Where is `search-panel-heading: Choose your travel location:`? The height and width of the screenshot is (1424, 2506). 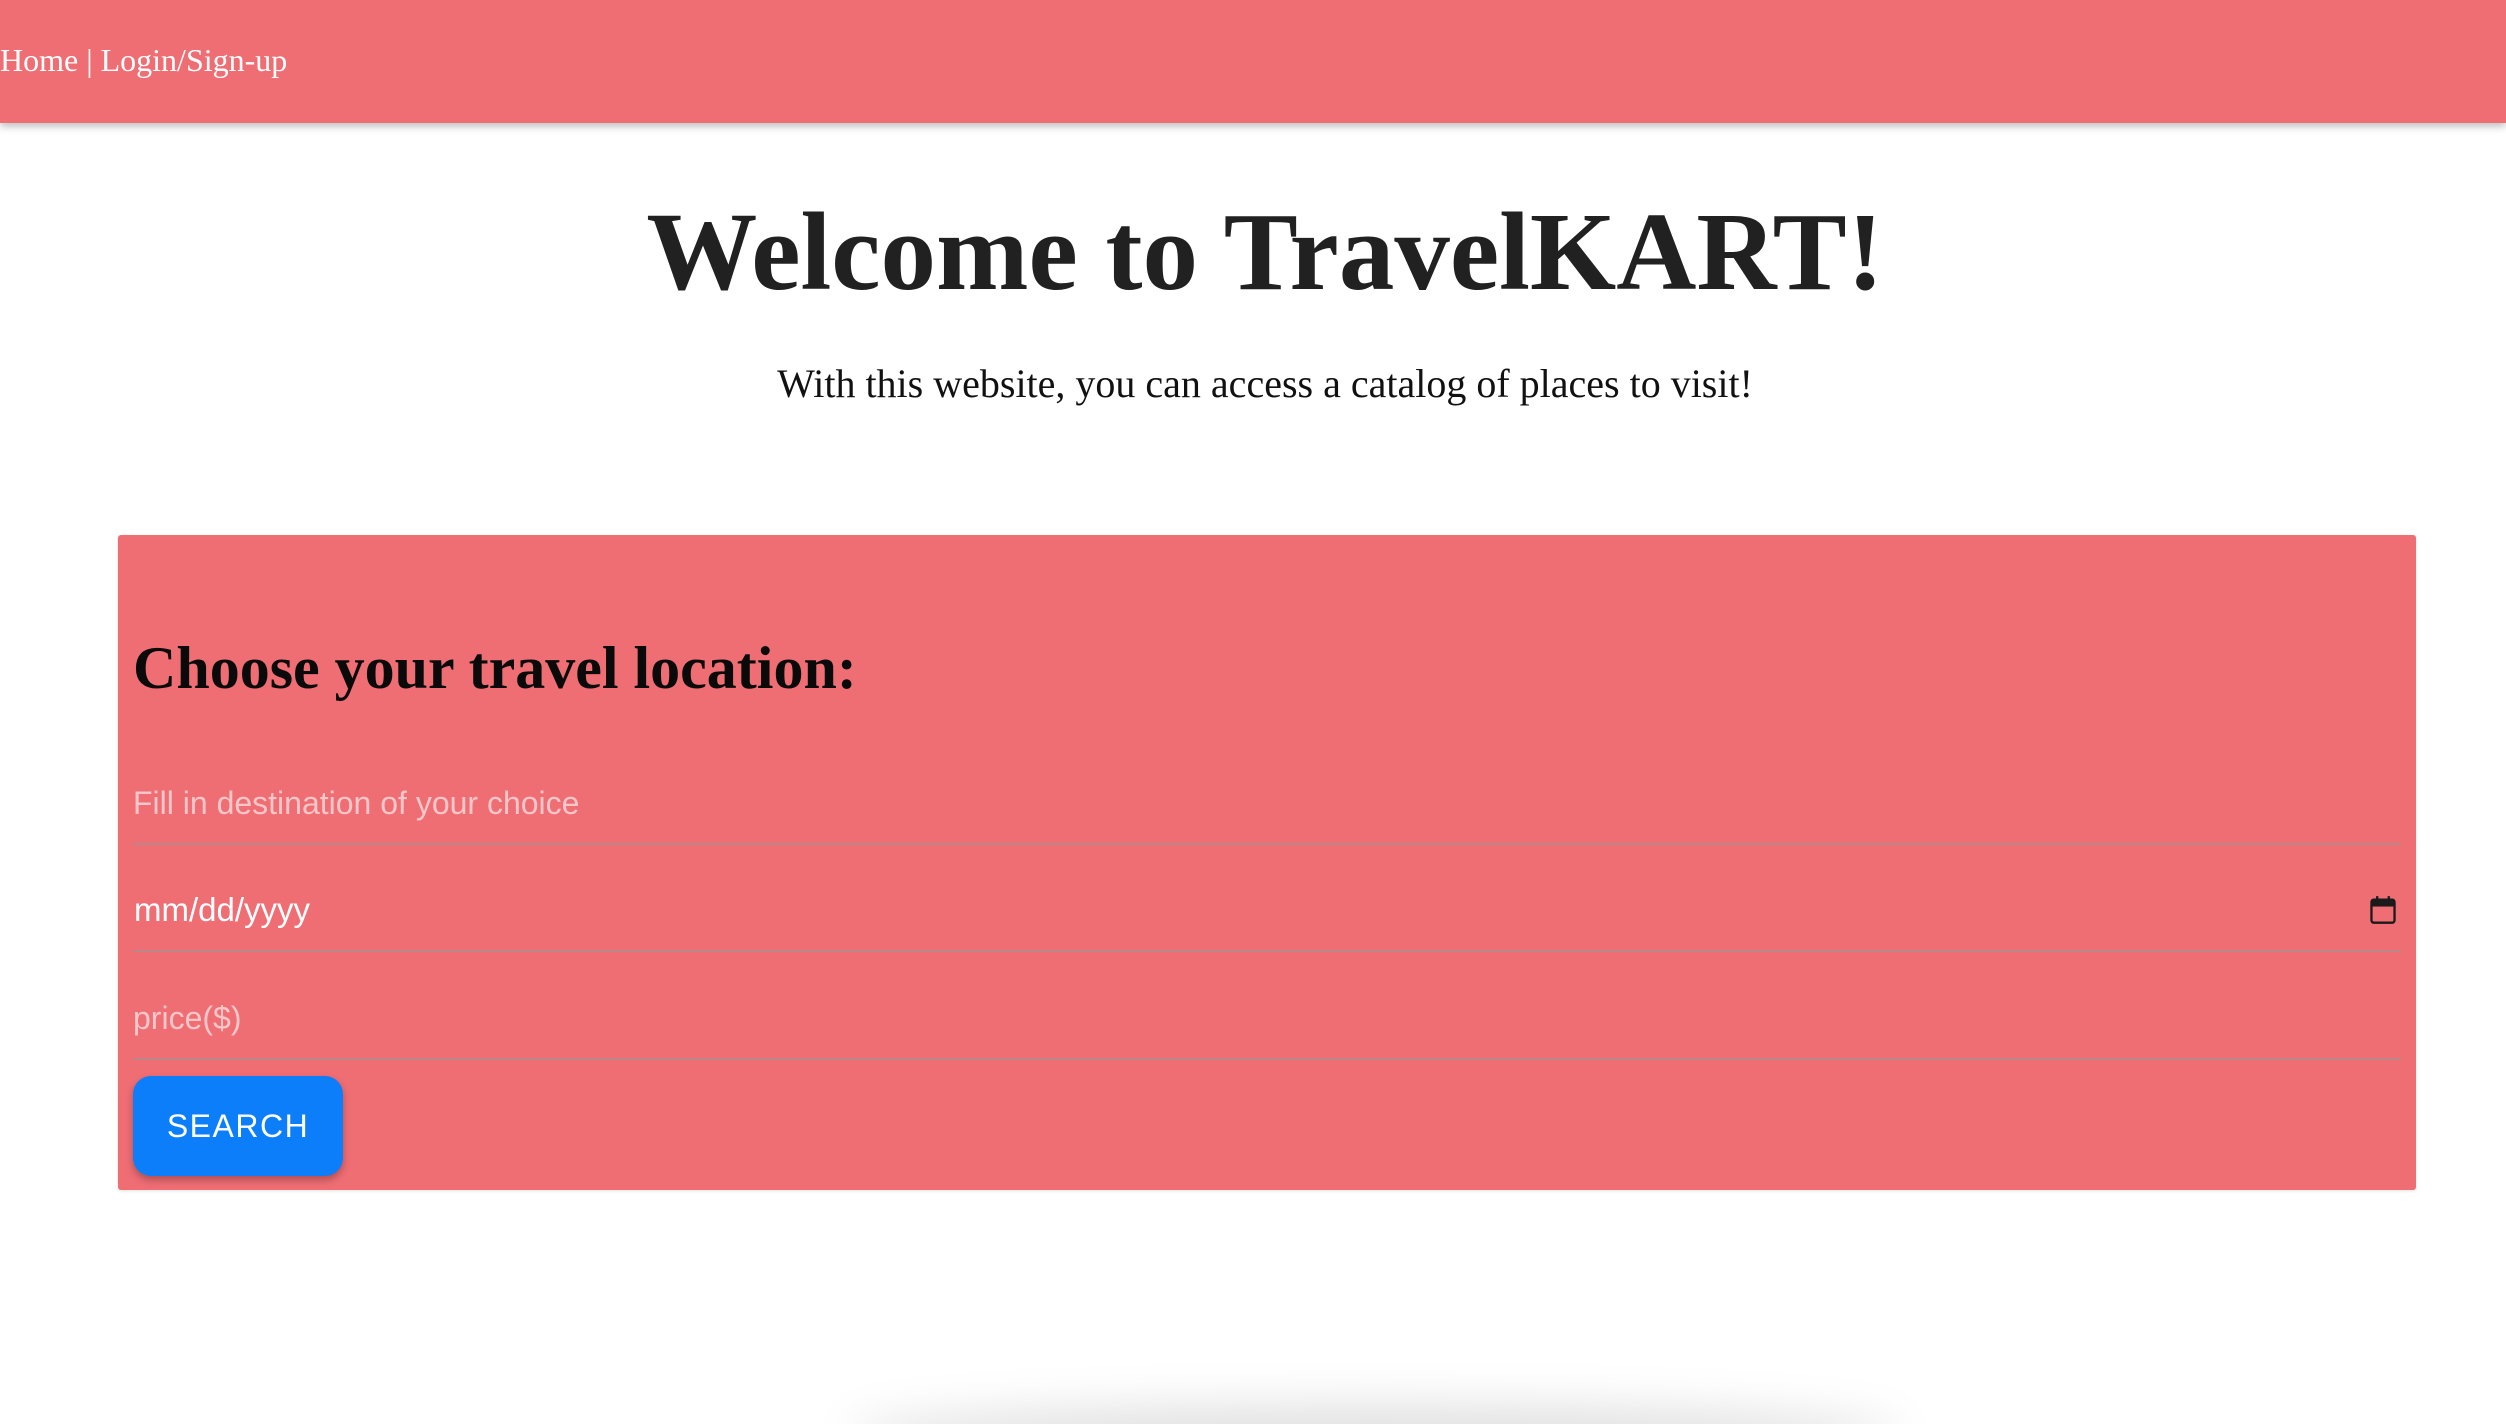 search-panel-heading: Choose your travel location: is located at coordinates (495, 668).